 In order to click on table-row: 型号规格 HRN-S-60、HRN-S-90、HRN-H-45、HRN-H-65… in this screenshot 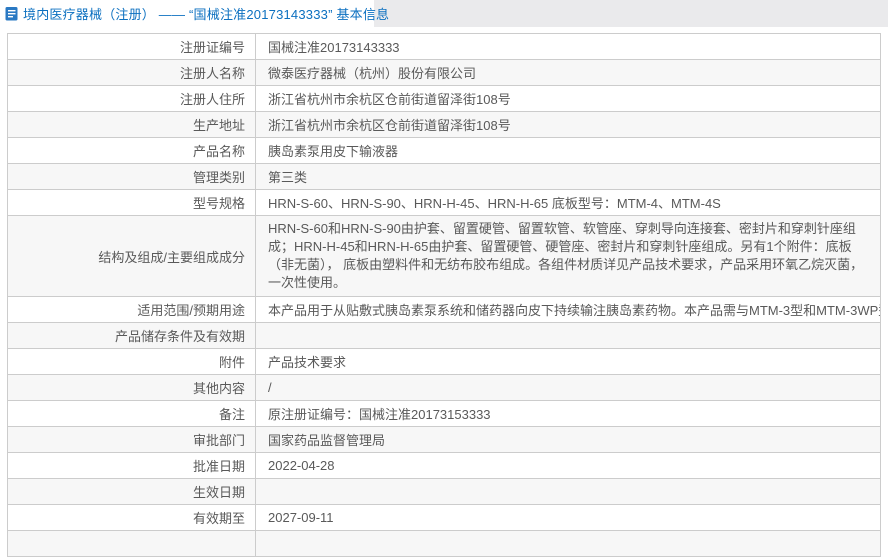, I will do `click(444, 202)`.